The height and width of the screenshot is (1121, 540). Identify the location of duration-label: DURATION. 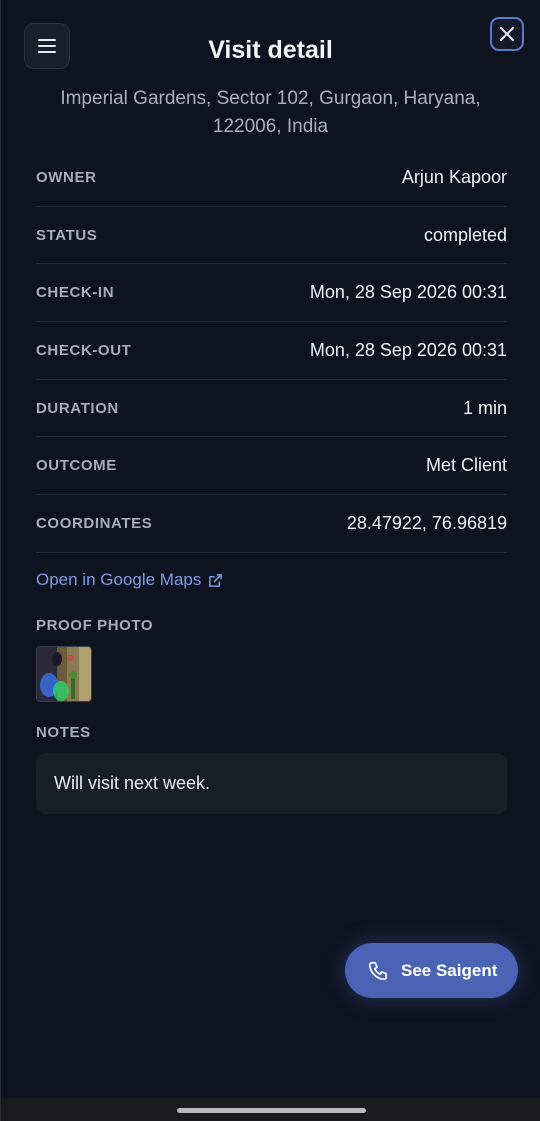
(77, 408).